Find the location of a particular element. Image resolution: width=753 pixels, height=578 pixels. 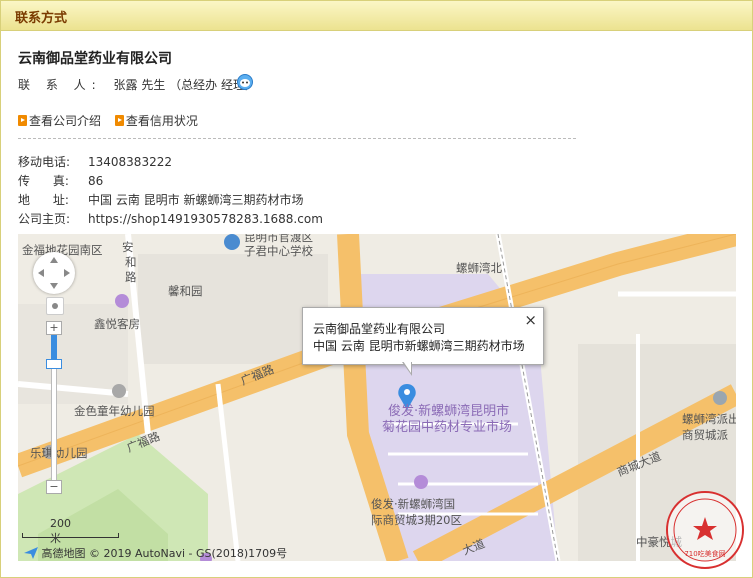

map-label-anhe3: 路 is located at coordinates (131, 277).